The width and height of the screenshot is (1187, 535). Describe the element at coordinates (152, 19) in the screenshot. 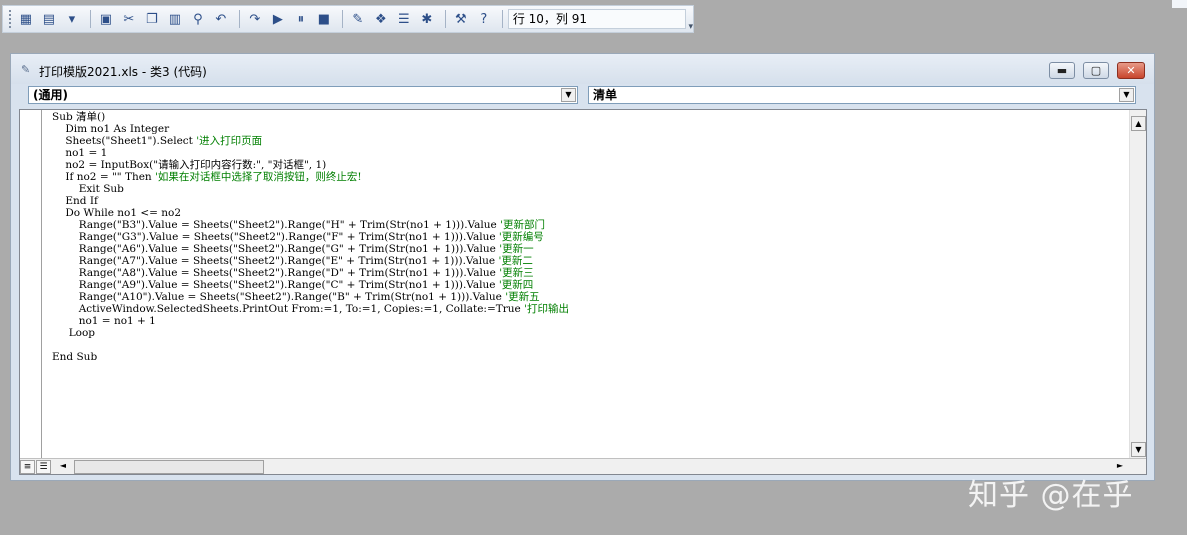

I see `copy-icon: ❐` at that location.